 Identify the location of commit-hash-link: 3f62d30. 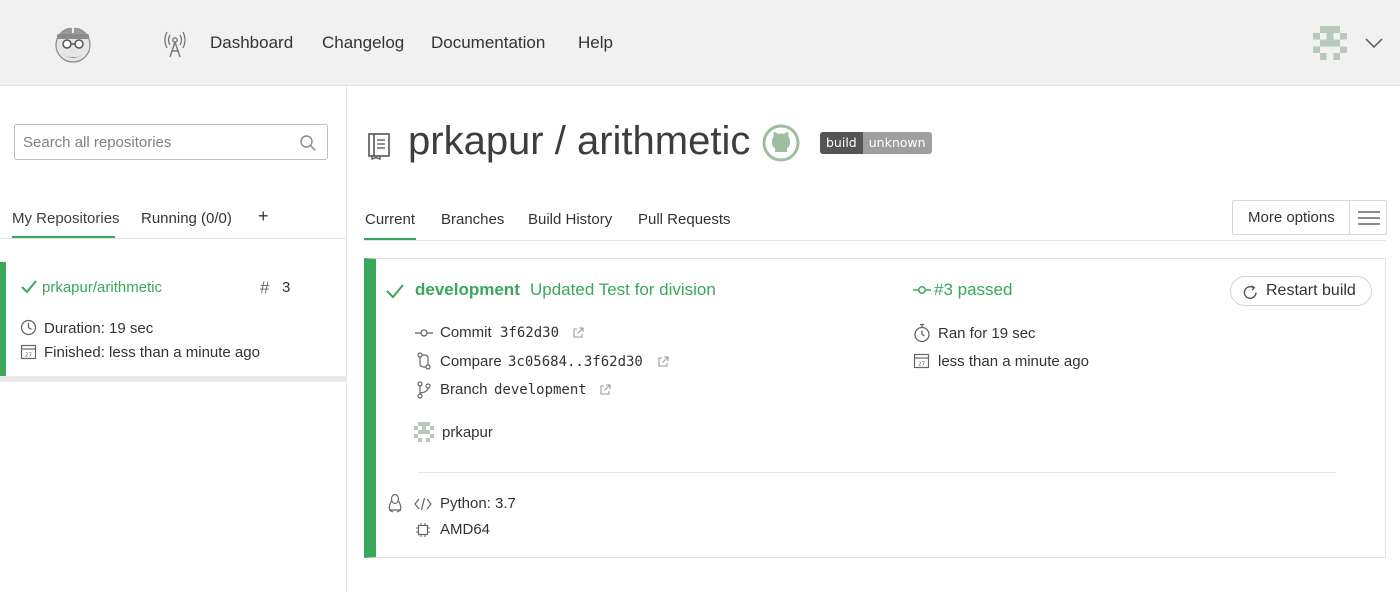
(529, 333).